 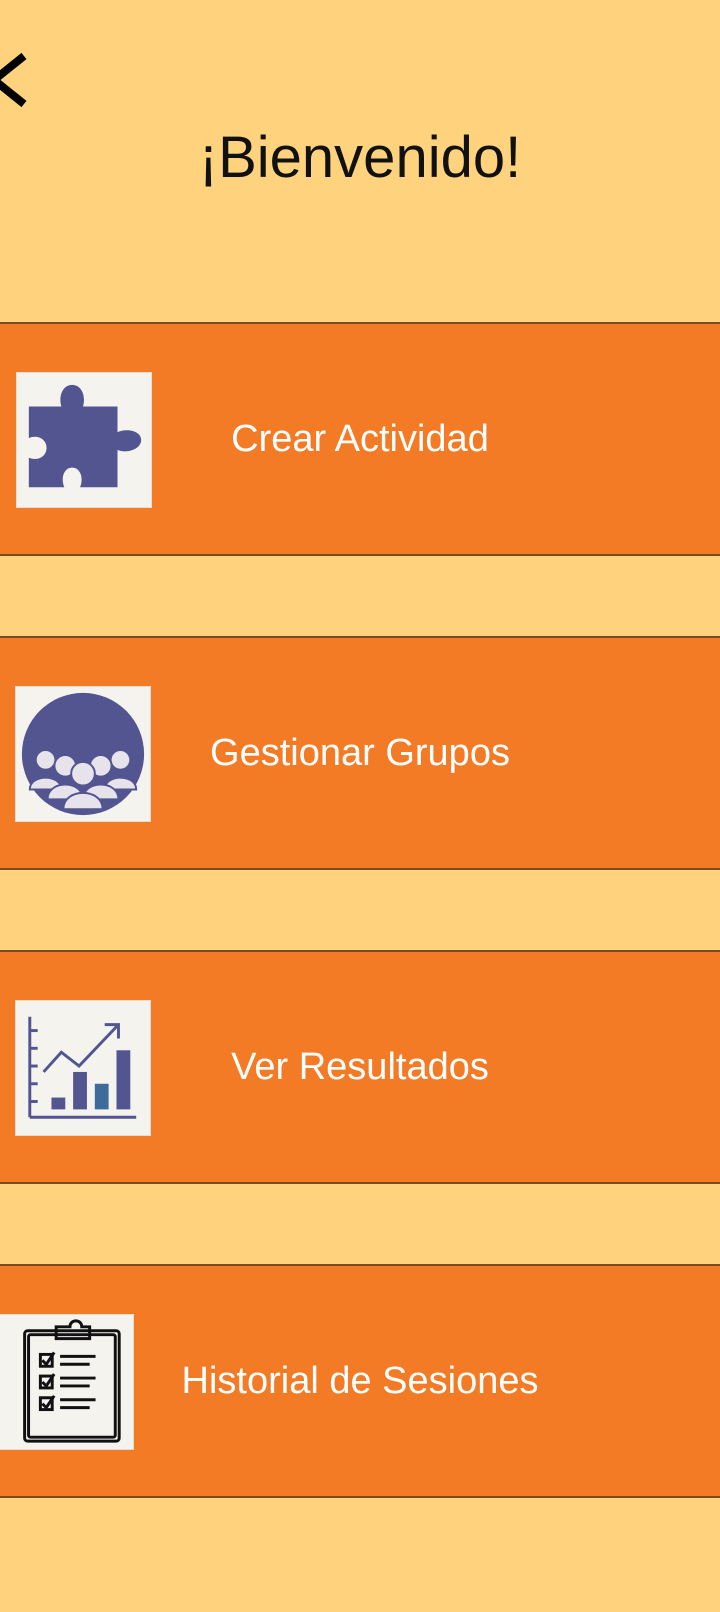 I want to click on chevron-left-icon, so click(x=14, y=80).